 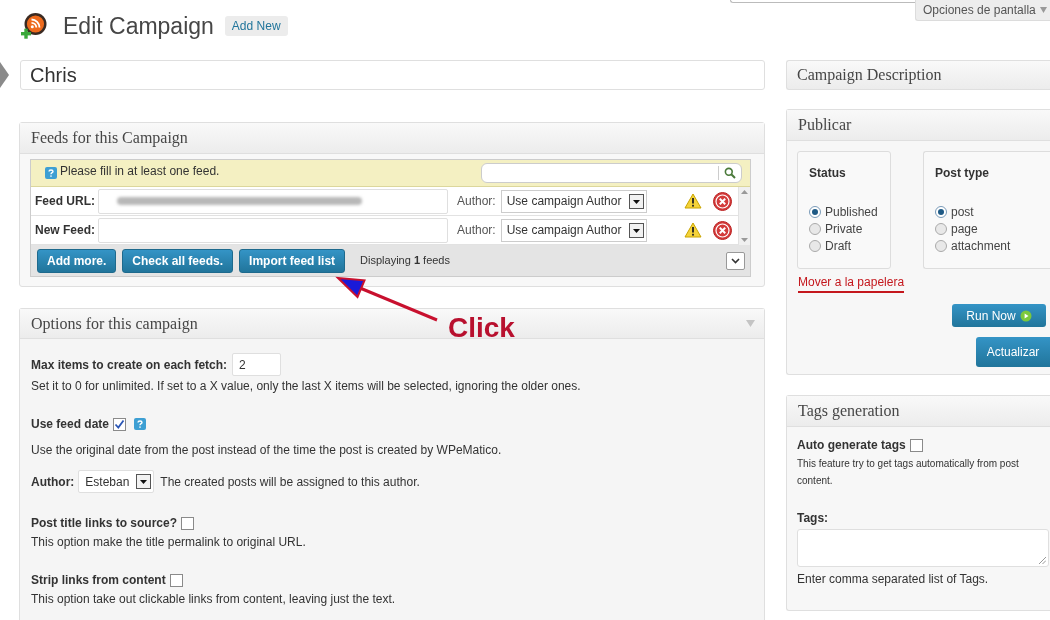 What do you see at coordinates (392, 75) in the screenshot?
I see `title-field: Chris` at bounding box center [392, 75].